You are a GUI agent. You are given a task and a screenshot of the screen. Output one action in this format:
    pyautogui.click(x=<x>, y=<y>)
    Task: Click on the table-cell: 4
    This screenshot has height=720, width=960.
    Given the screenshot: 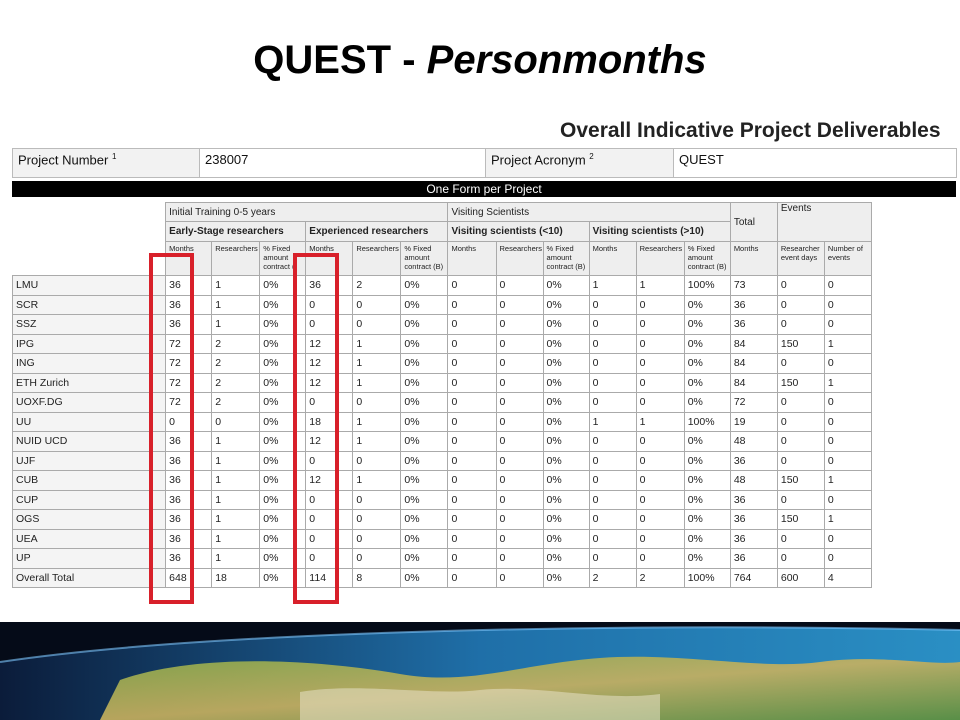 What is the action you would take?
    pyautogui.click(x=848, y=577)
    